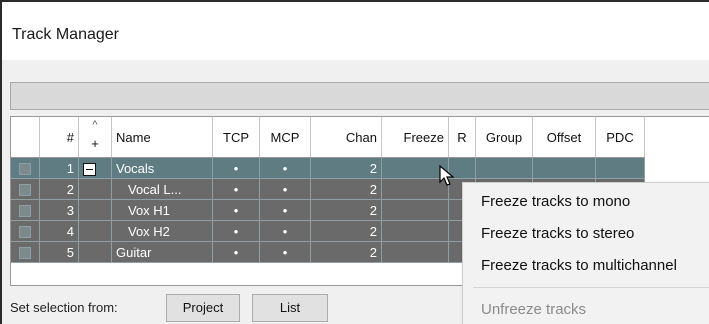 Image resolution: width=709 pixels, height=324 pixels. What do you see at coordinates (620, 168) in the screenshot?
I see `row-pdc` at bounding box center [620, 168].